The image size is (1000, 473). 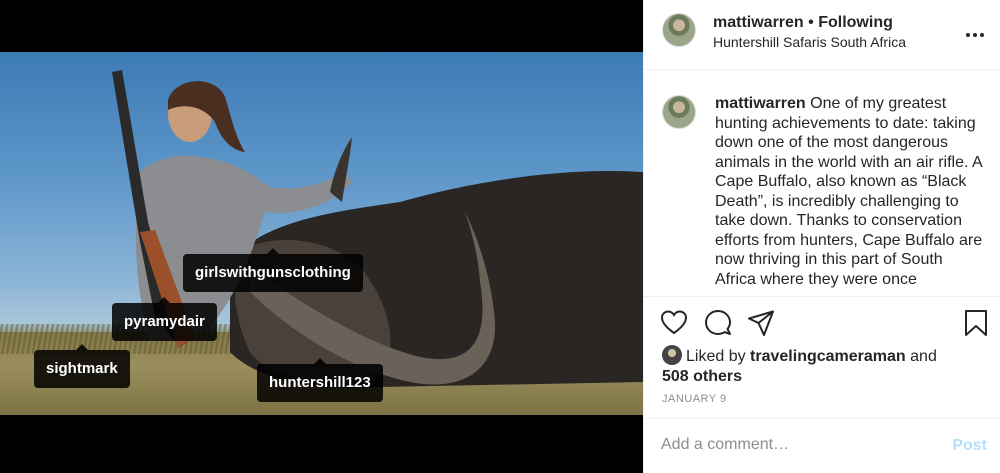 What do you see at coordinates (923, 356) in the screenshot?
I see `likes-conjunction: and` at bounding box center [923, 356].